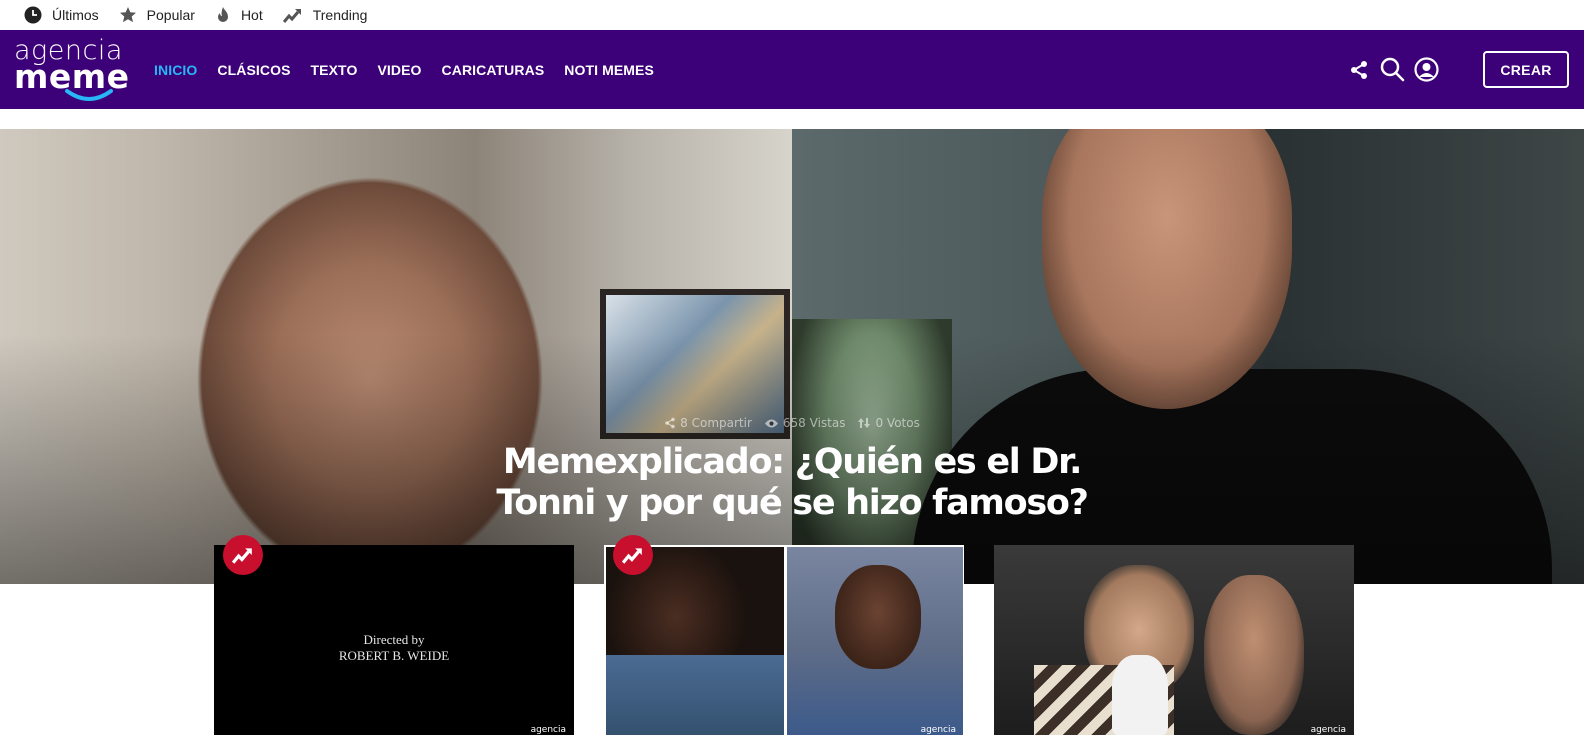 The width and height of the screenshot is (1584, 735). Describe the element at coordinates (864, 423) in the screenshot. I see `vote-arrows-icon` at that location.